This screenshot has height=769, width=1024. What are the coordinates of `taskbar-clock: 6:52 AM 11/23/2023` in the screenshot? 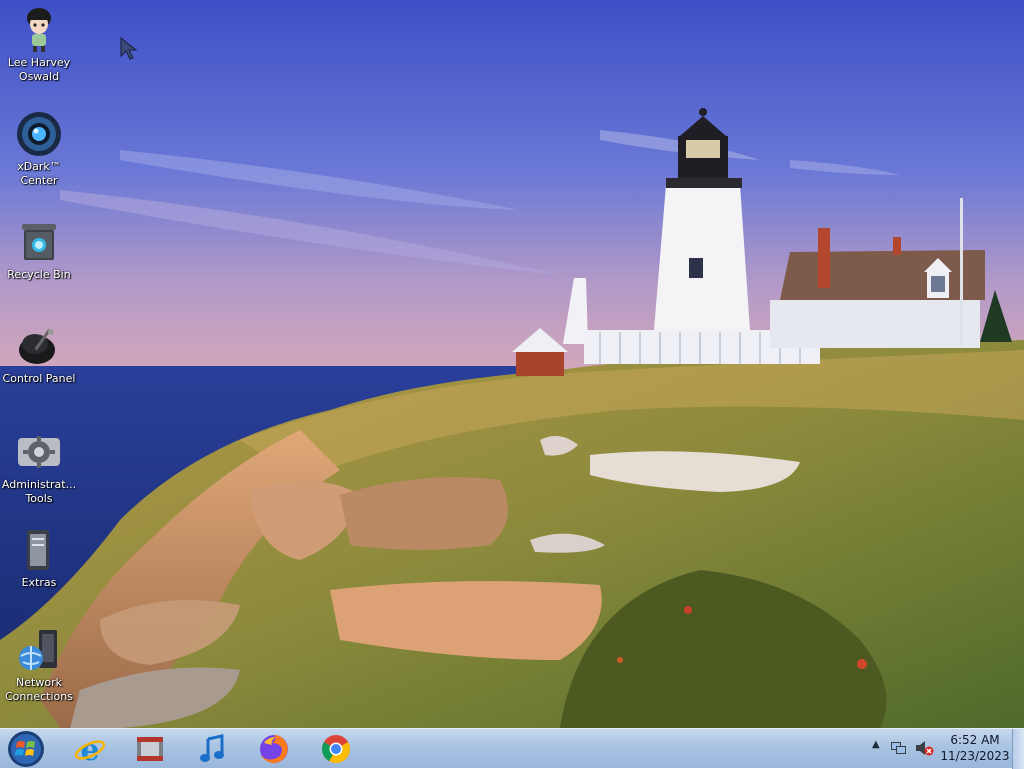 It's located at (975, 748).